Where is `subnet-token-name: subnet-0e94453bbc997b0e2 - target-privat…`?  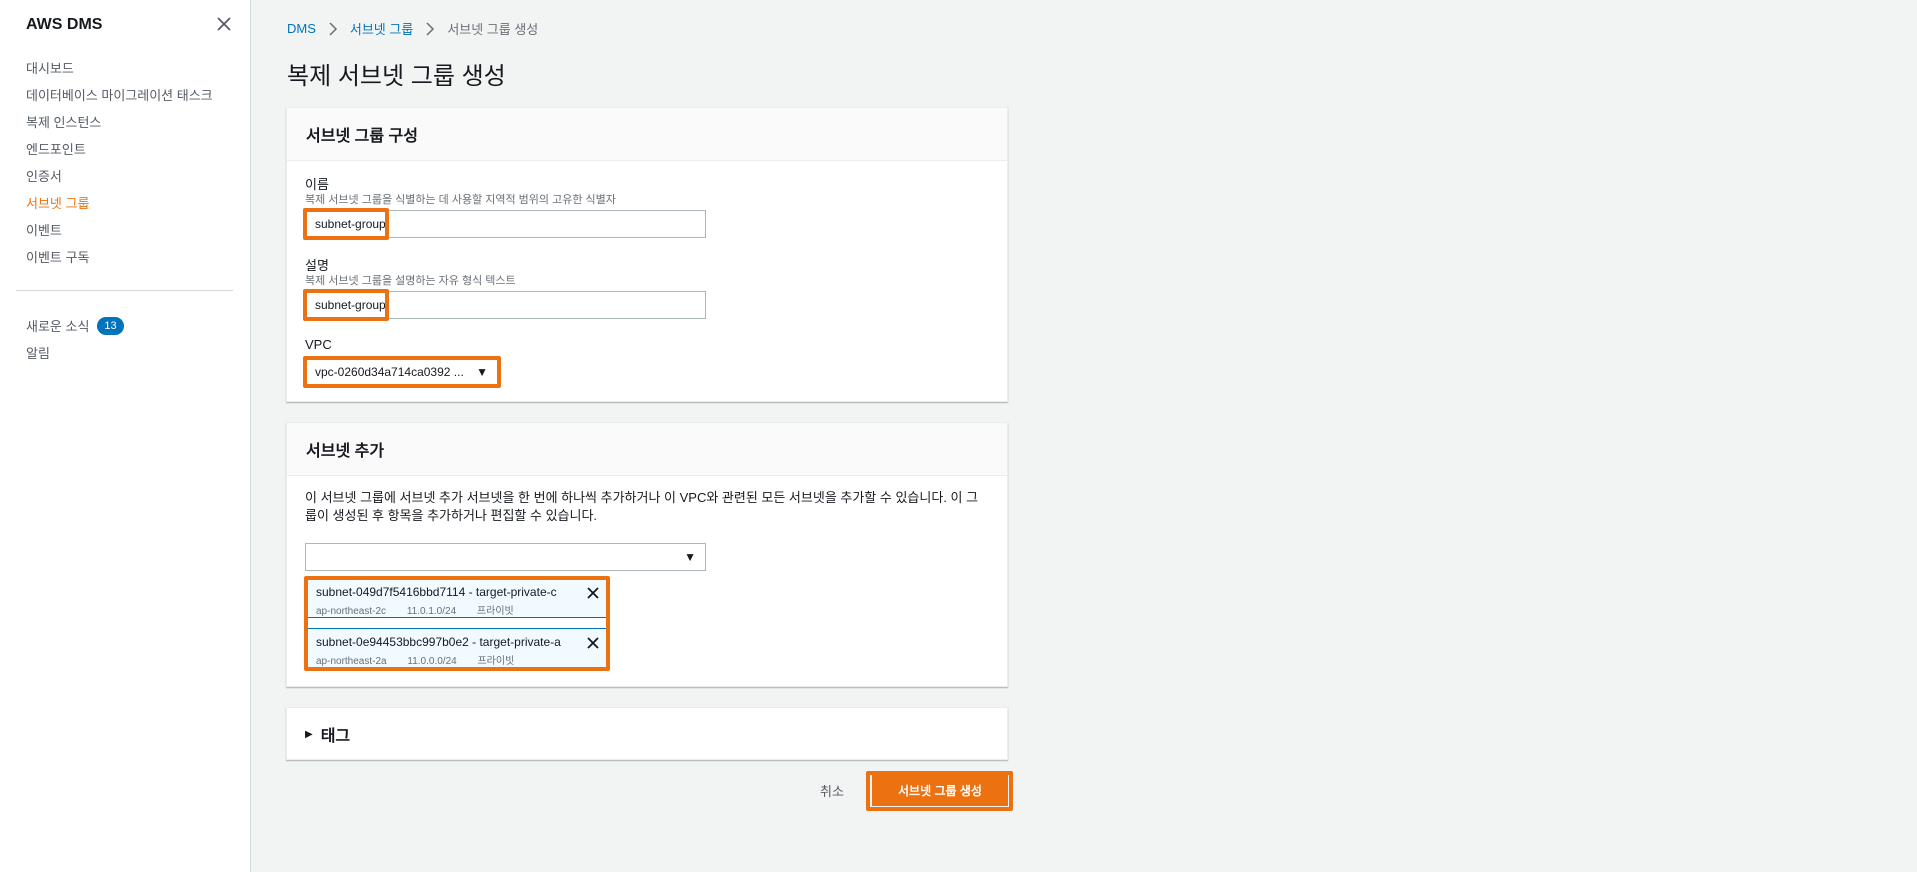 subnet-token-name: subnet-0e94453bbc997b0e2 - target-privat… is located at coordinates (438, 642).